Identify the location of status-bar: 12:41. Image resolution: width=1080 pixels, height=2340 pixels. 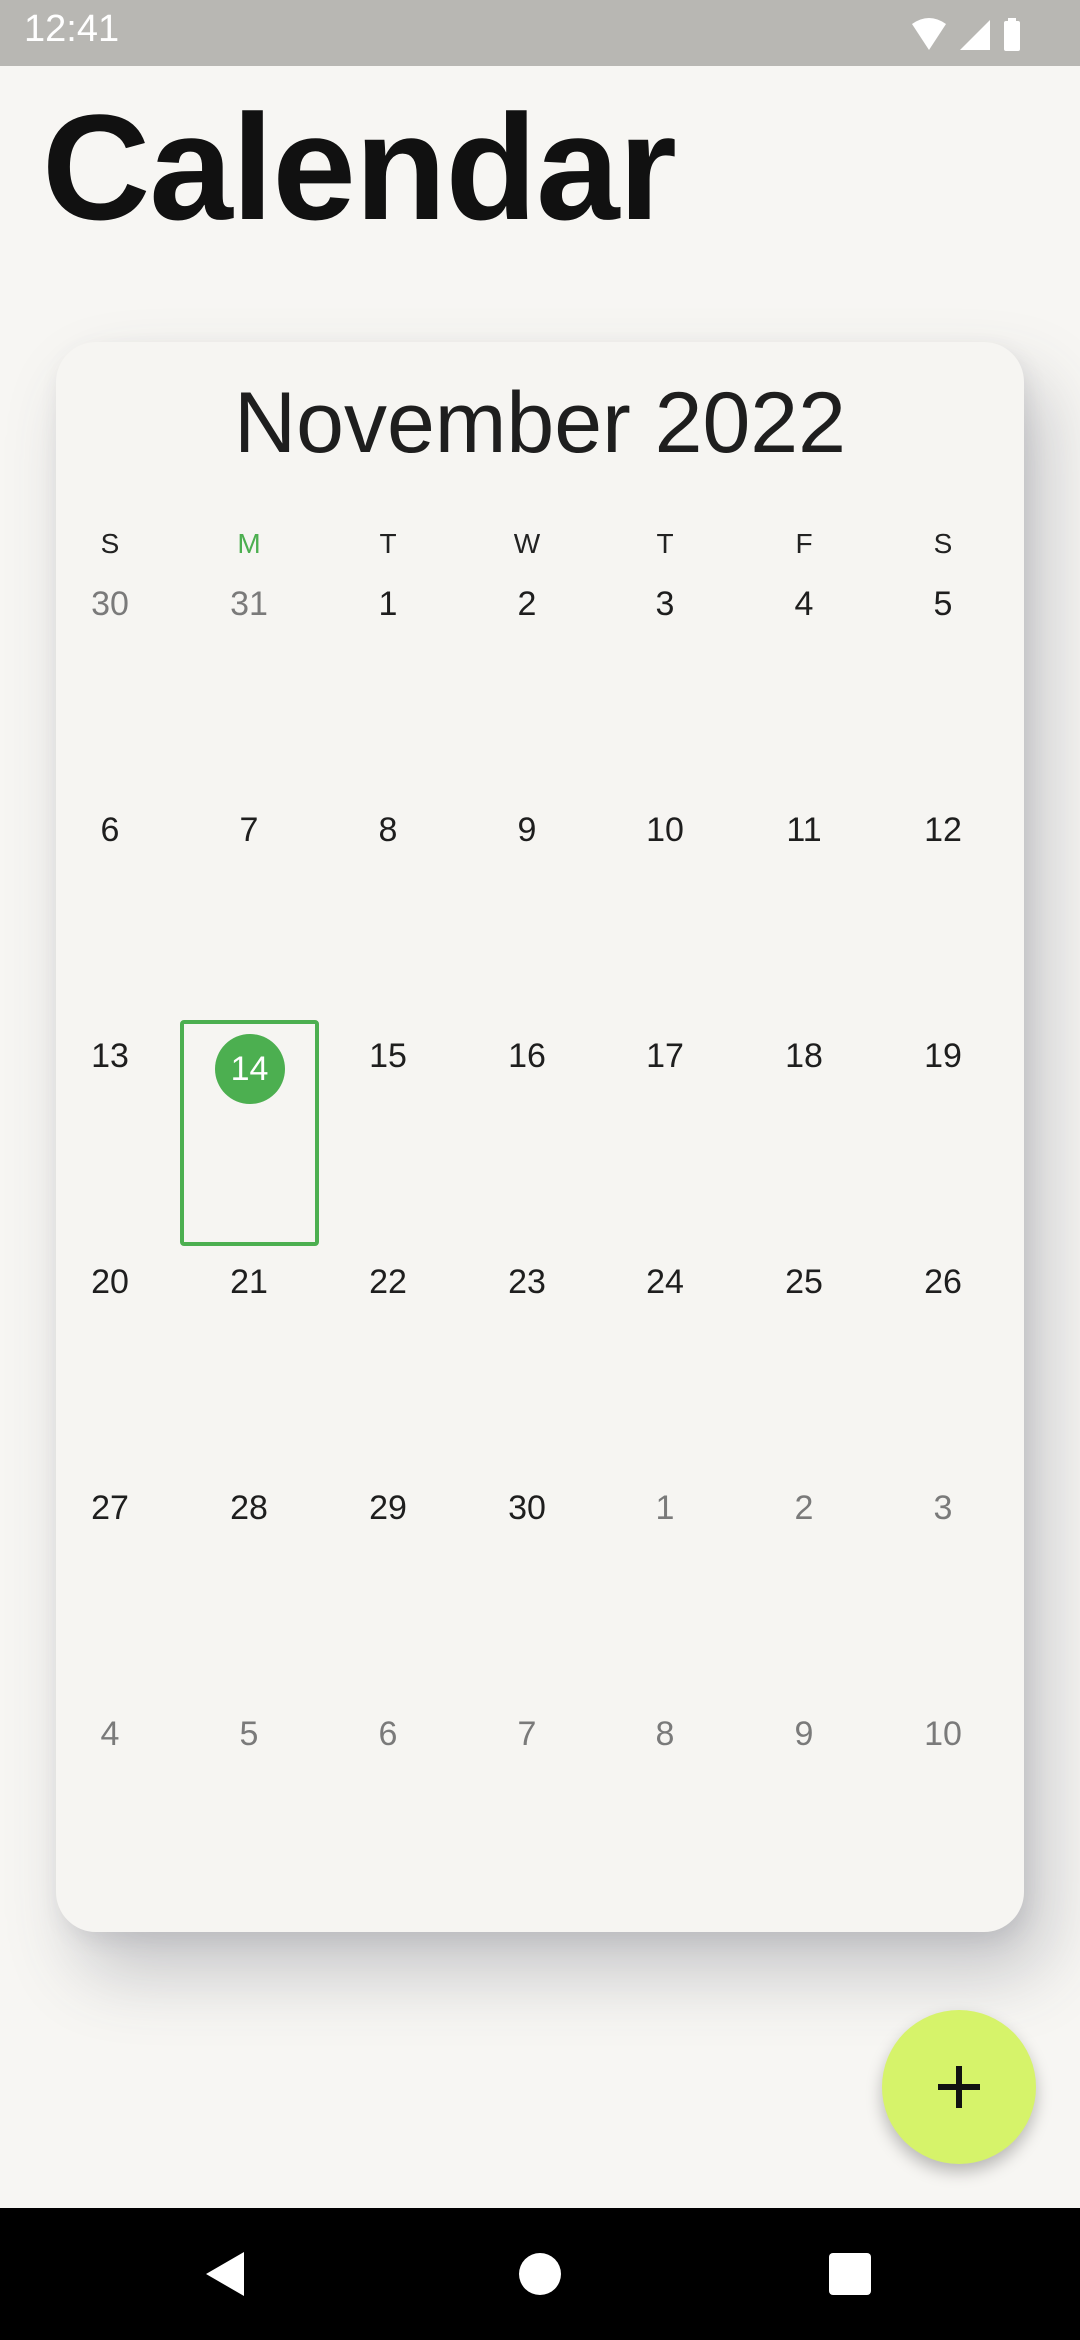
(540, 33).